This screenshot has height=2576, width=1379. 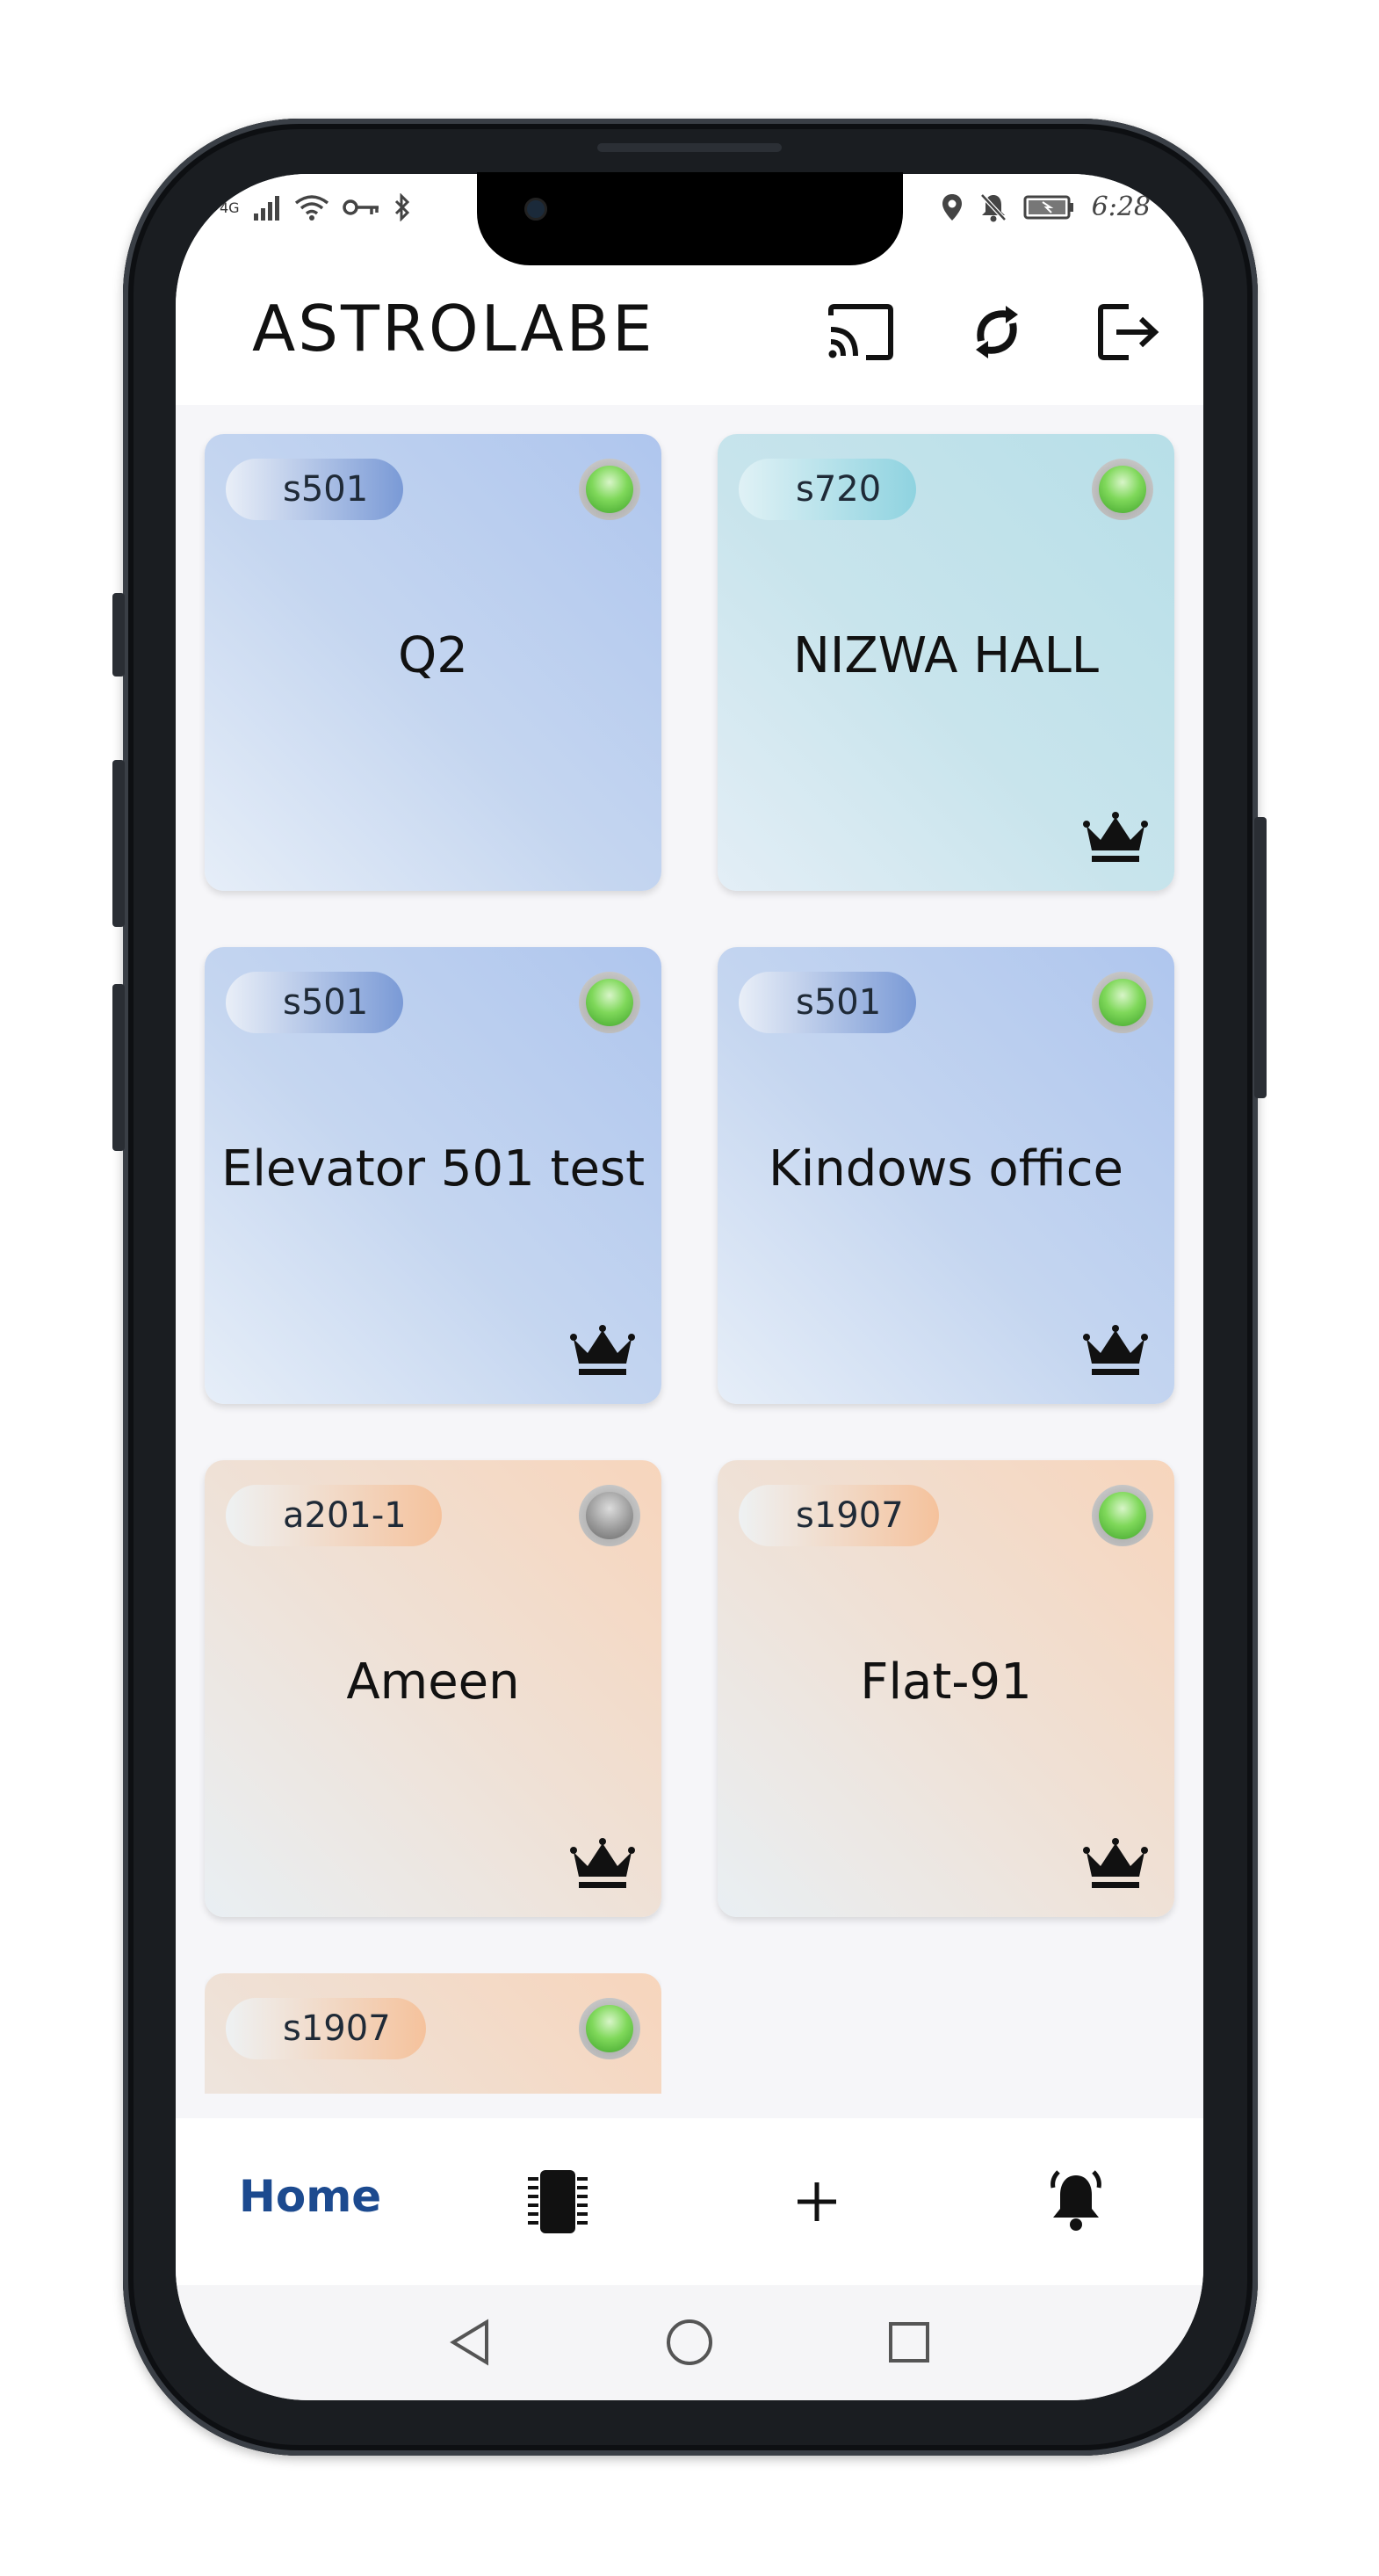 What do you see at coordinates (945, 1169) in the screenshot?
I see `device-name: Kindows office` at bounding box center [945, 1169].